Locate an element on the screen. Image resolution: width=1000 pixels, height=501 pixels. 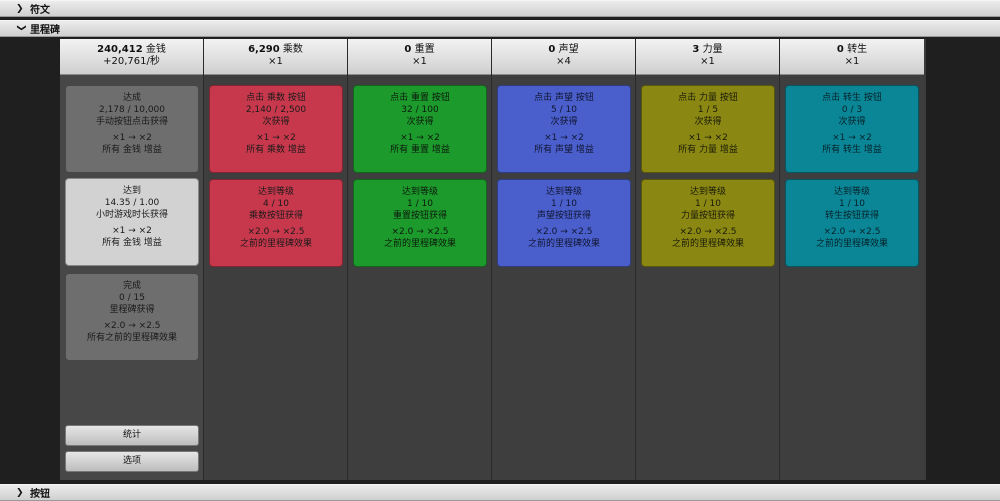
milestone-effect: 所有 乘数 增益 is located at coordinates (276, 150).